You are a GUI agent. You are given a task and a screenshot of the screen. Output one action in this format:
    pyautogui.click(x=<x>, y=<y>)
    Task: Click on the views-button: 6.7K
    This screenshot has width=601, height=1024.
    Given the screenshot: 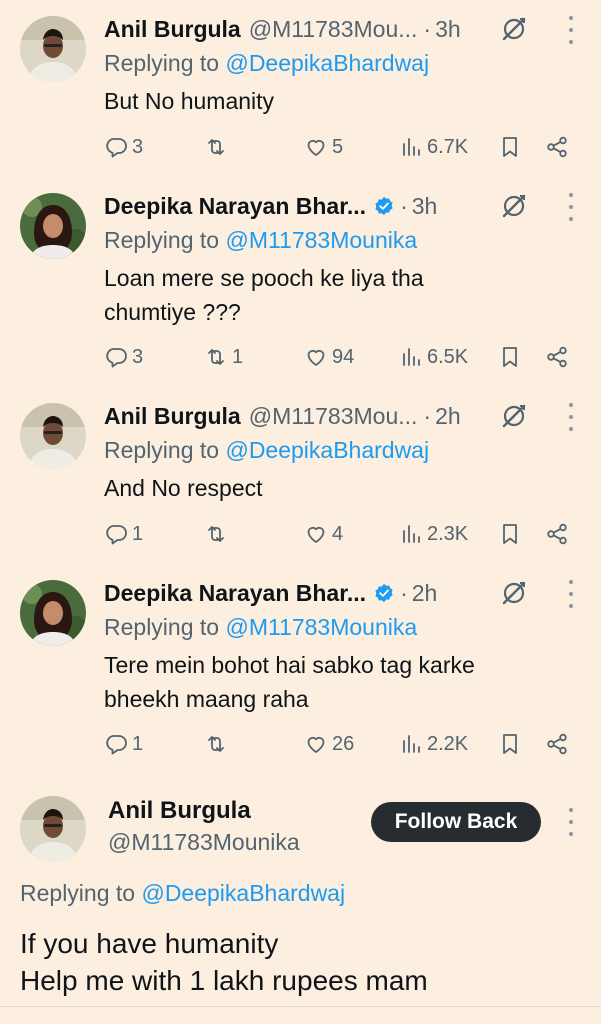 What is the action you would take?
    pyautogui.click(x=433, y=147)
    